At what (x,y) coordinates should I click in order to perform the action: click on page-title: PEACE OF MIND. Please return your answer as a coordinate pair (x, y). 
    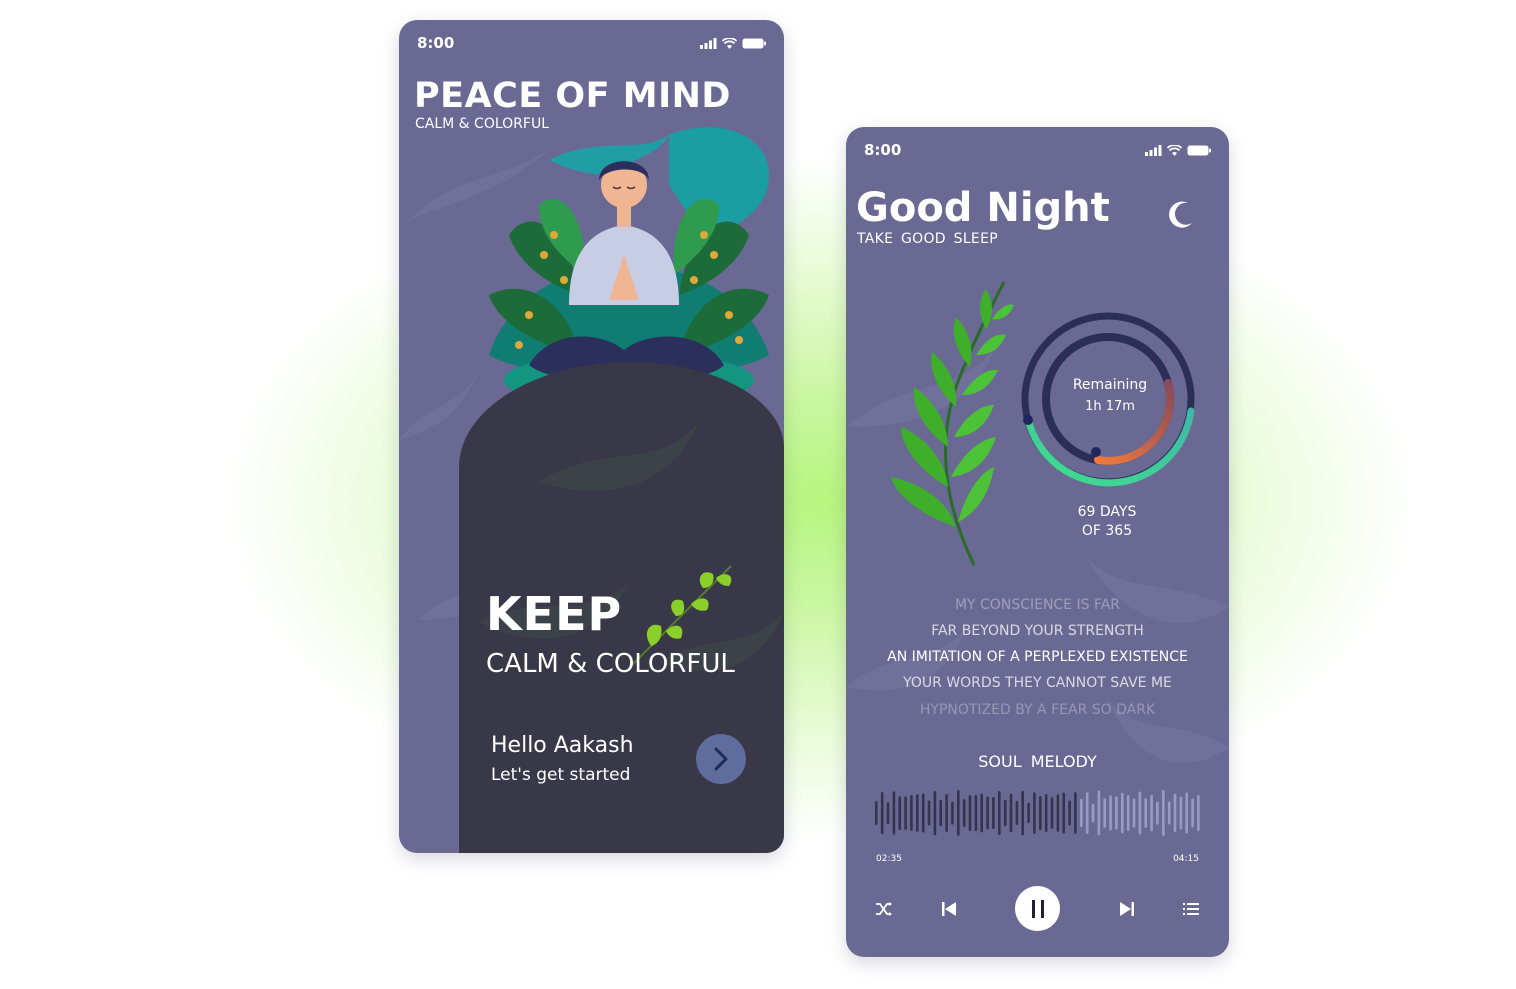
    Looking at the image, I should click on (572, 96).